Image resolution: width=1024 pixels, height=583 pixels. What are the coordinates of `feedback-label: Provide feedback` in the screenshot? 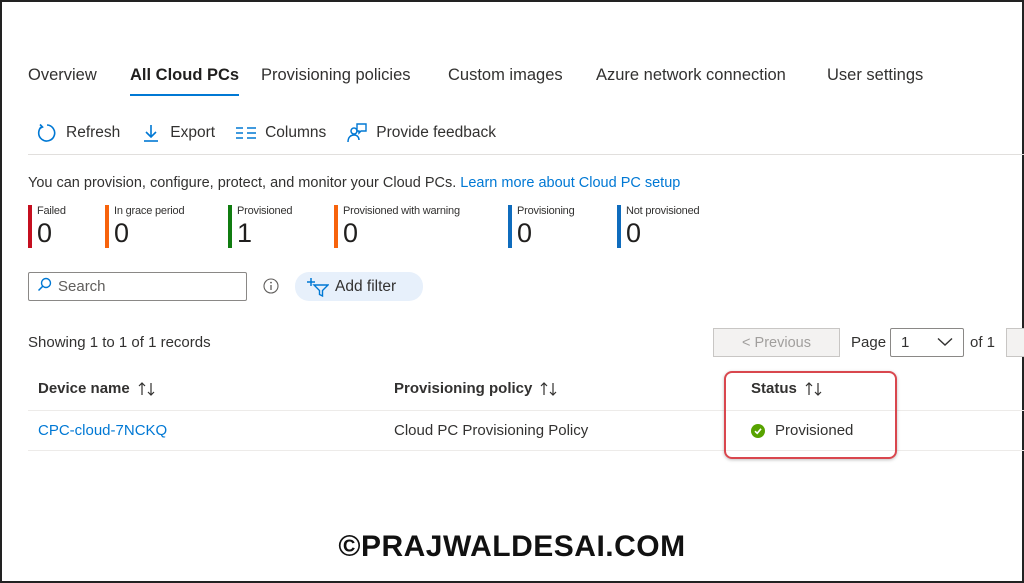 It's located at (436, 132).